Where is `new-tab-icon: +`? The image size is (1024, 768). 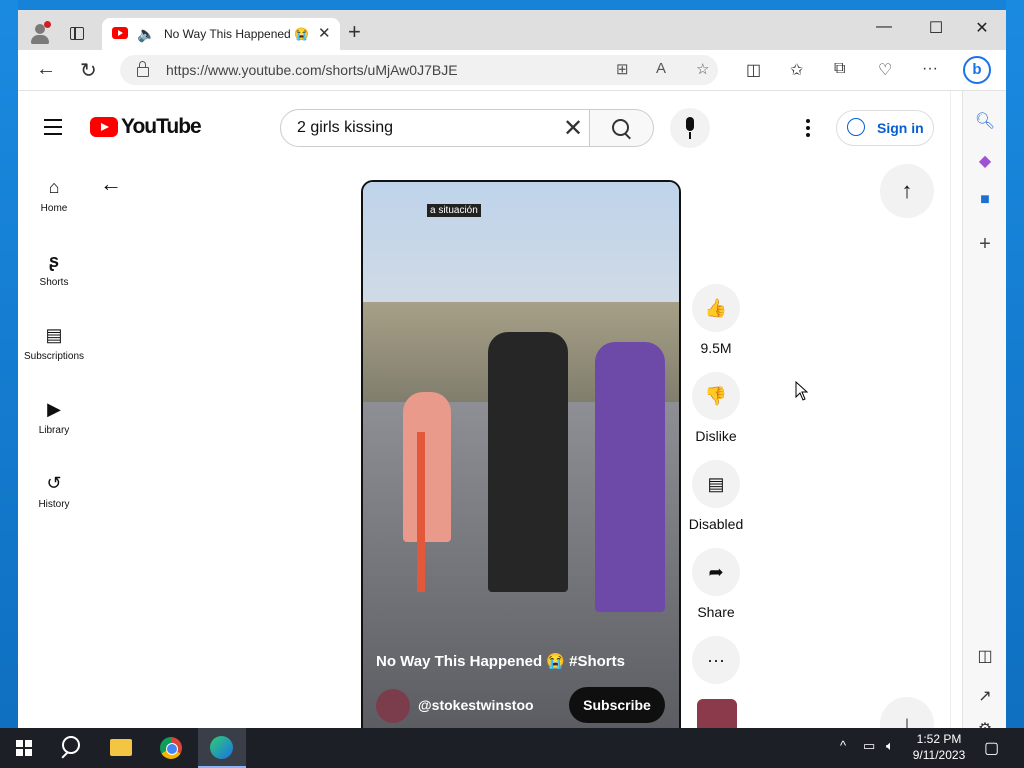
new-tab-icon: + is located at coordinates (354, 32).